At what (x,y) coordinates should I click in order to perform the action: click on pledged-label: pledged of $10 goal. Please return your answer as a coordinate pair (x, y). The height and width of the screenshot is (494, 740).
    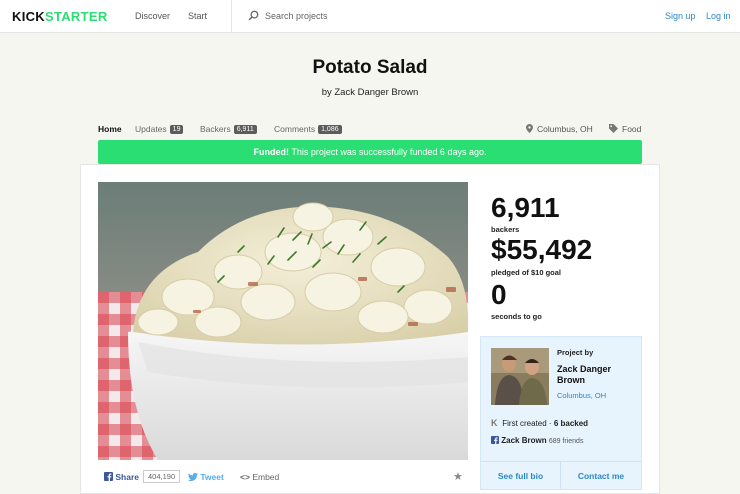
    Looking at the image, I should click on (526, 272).